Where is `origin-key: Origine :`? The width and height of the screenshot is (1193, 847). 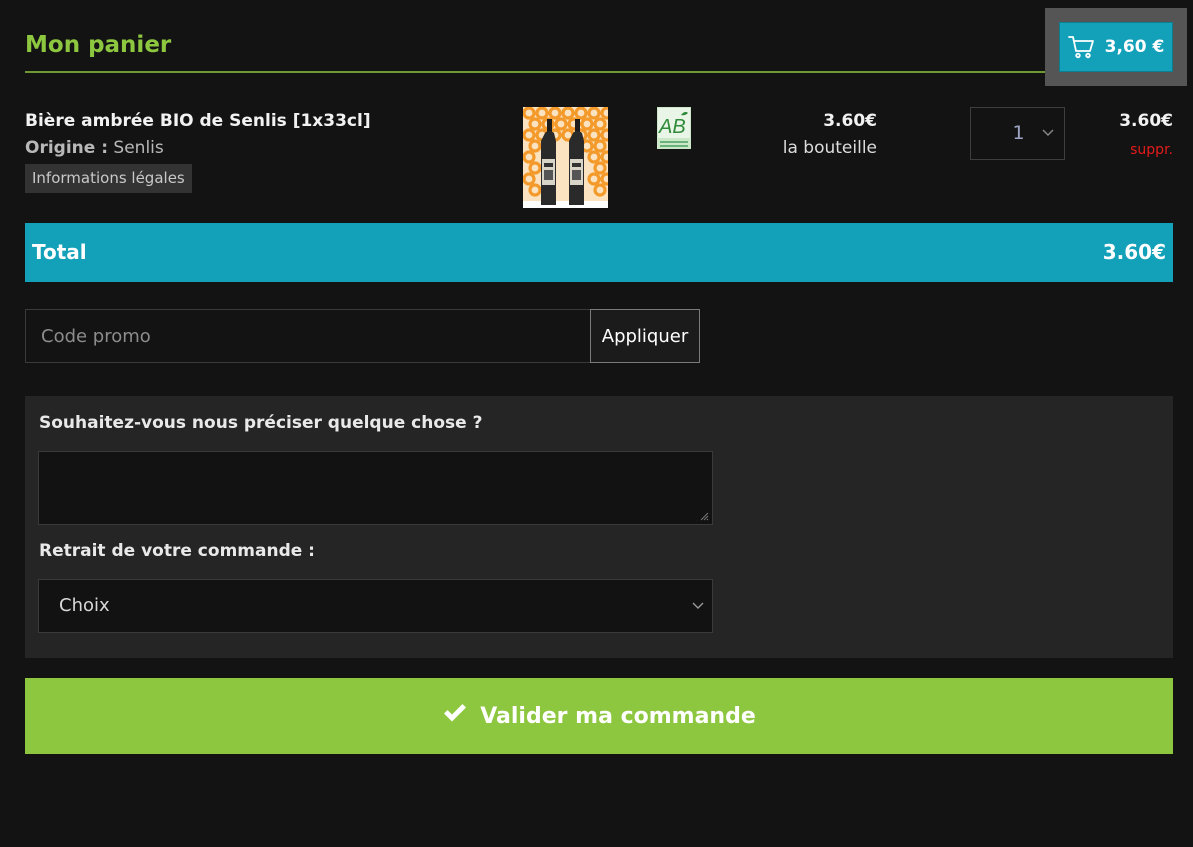 origin-key: Origine : is located at coordinates (67, 148).